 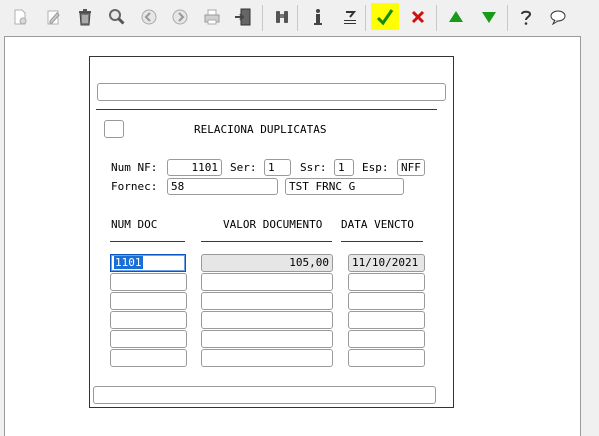 What do you see at coordinates (114, 129) in the screenshot?
I see `select-checkbox` at bounding box center [114, 129].